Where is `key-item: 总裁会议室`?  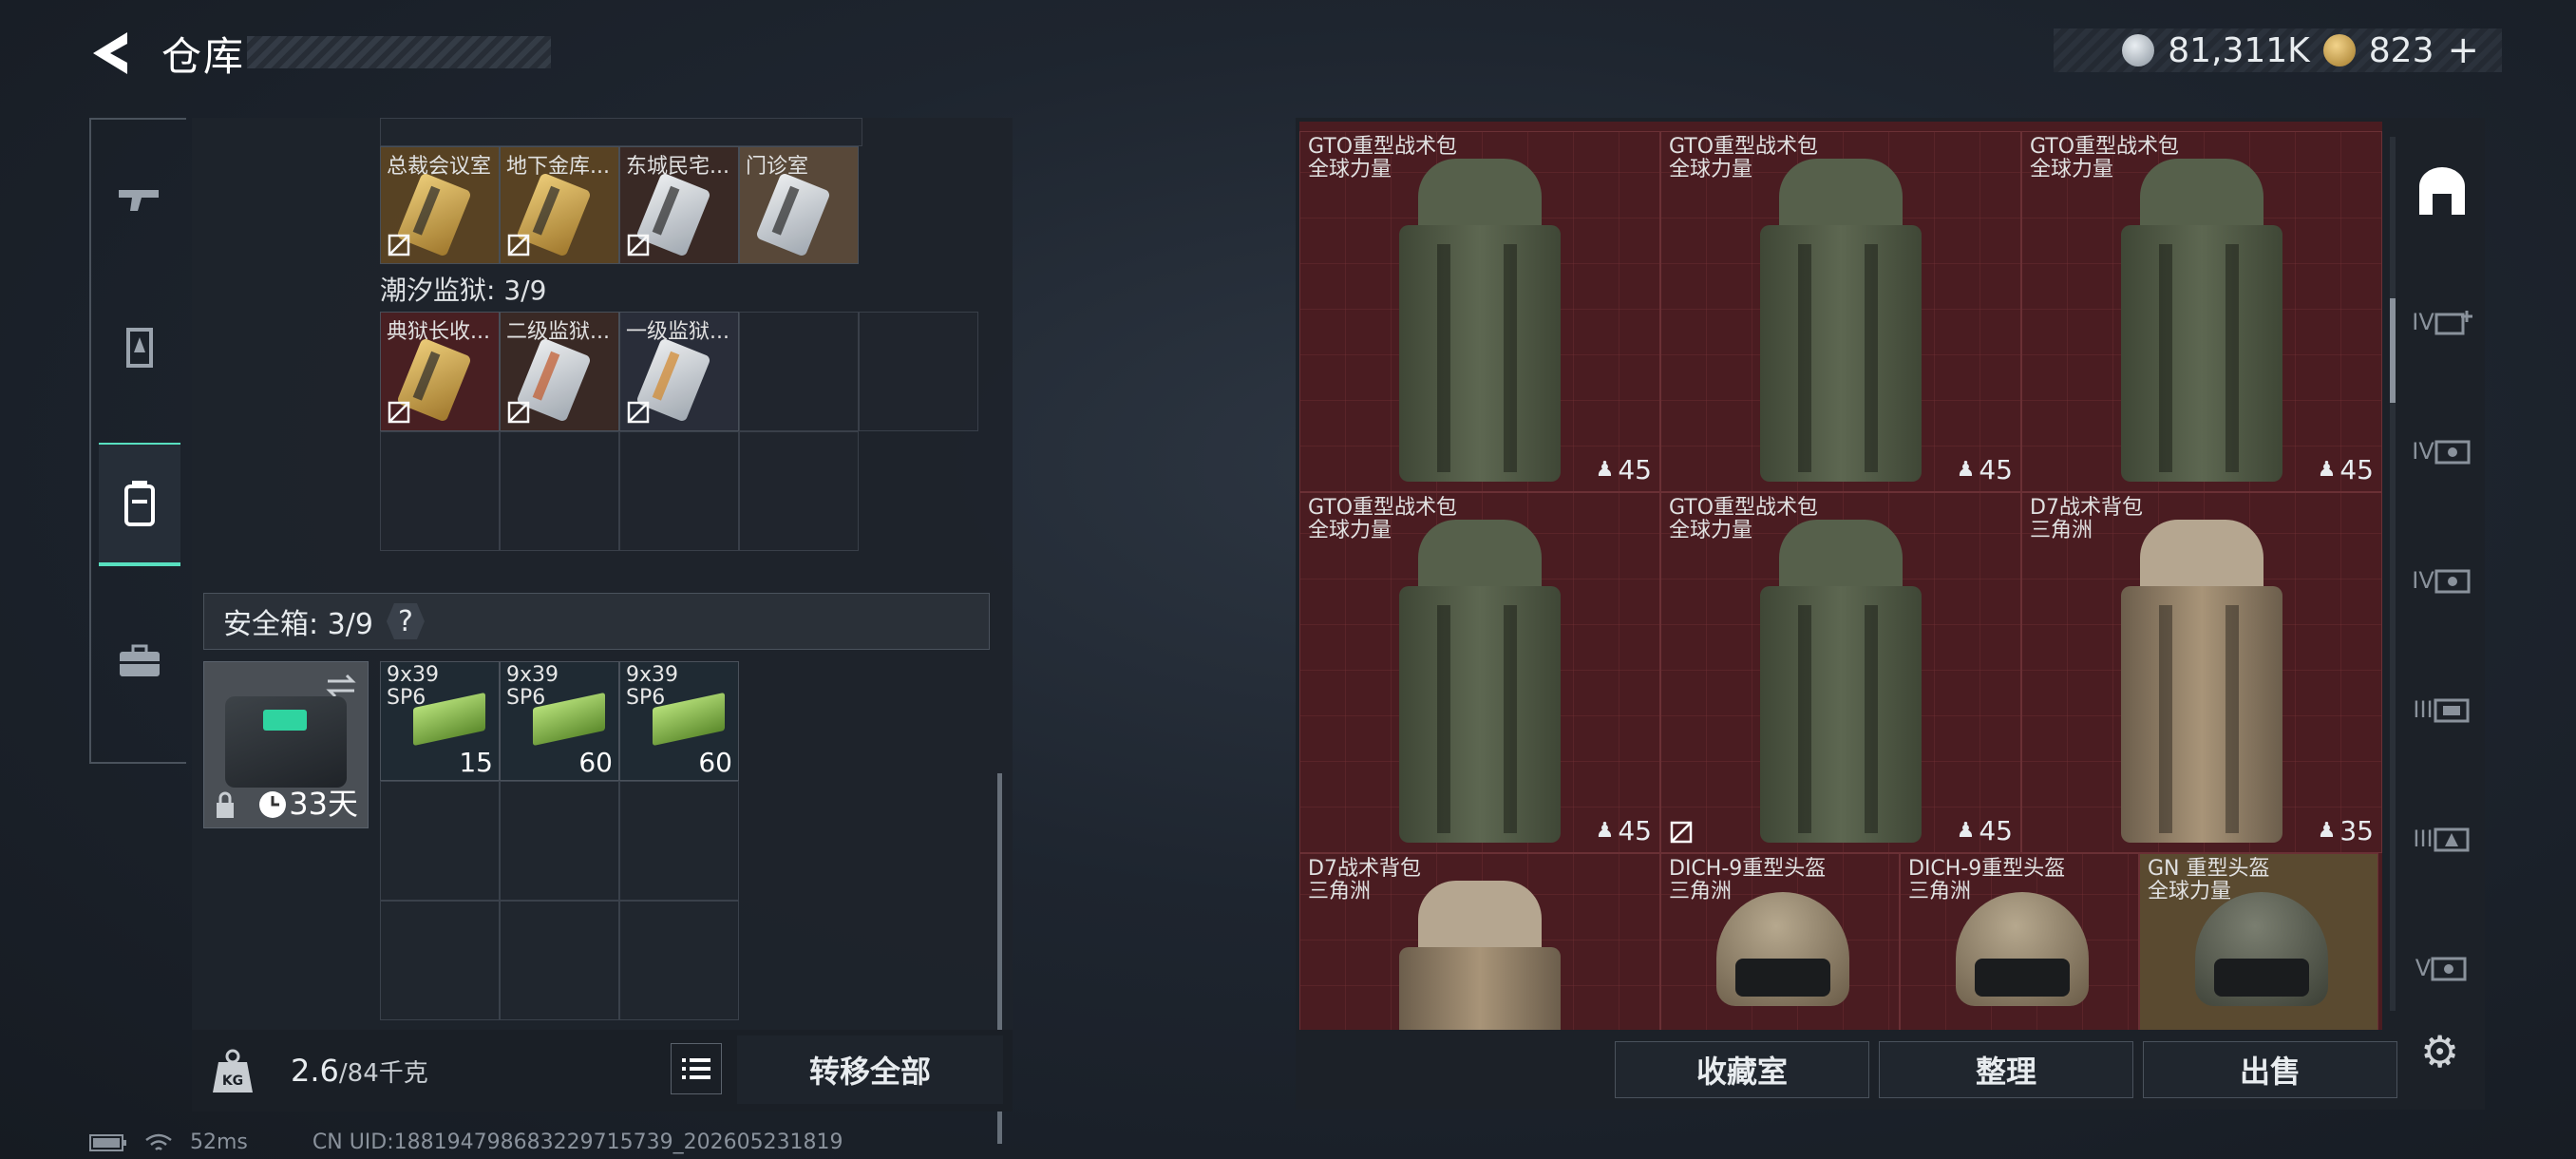 key-item: 总裁会议室 is located at coordinates (440, 205).